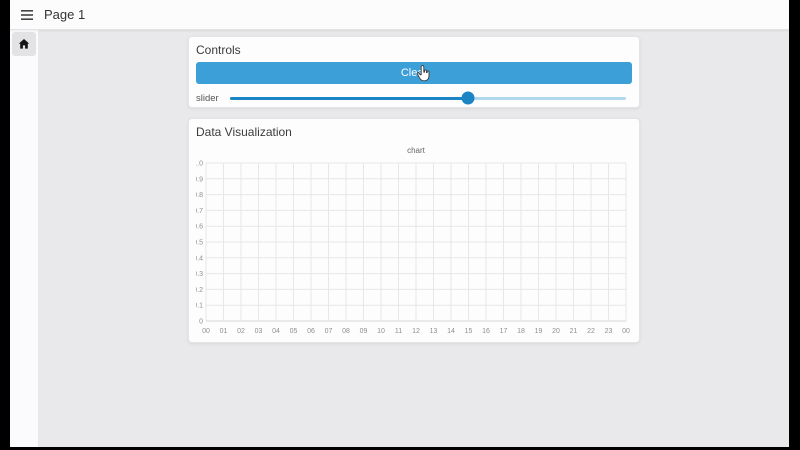 The image size is (800, 450). I want to click on chart-y-tick-label: 0.7, so click(199, 211).